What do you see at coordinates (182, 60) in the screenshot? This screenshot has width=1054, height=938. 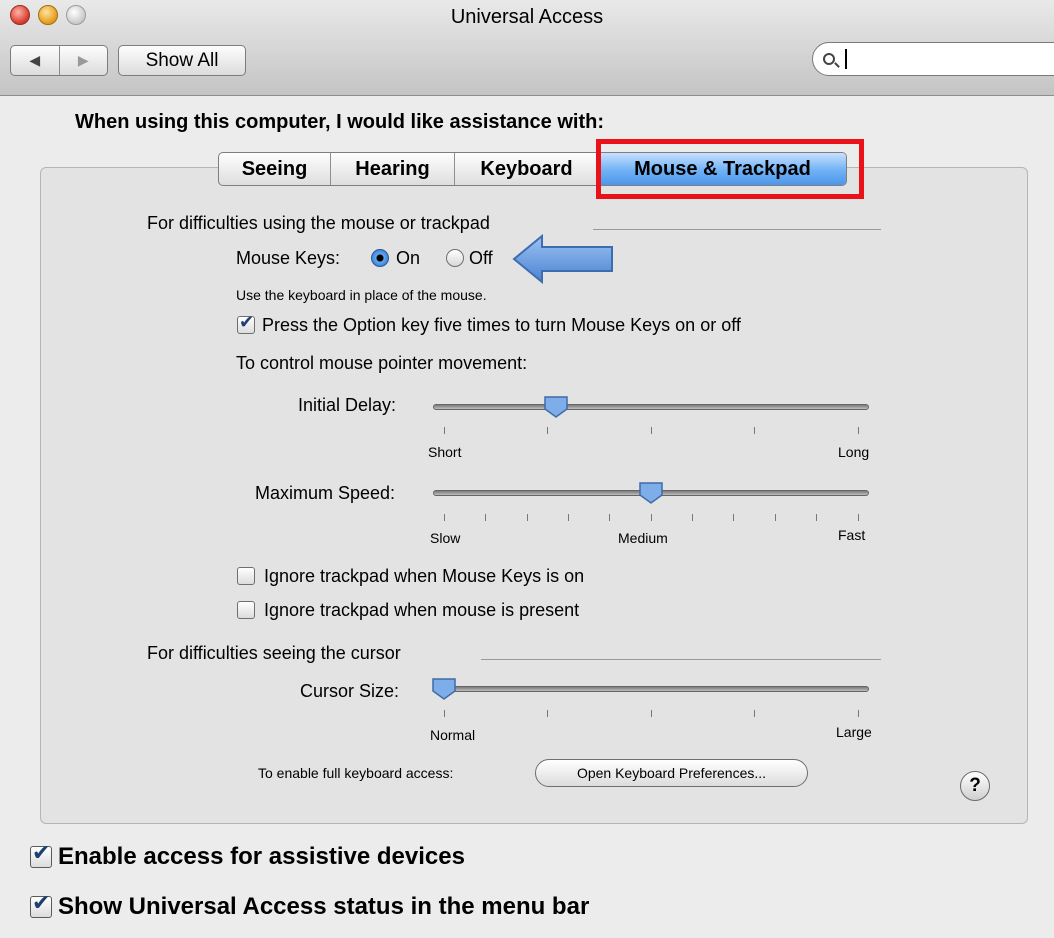 I see `show-all-button: Show All` at bounding box center [182, 60].